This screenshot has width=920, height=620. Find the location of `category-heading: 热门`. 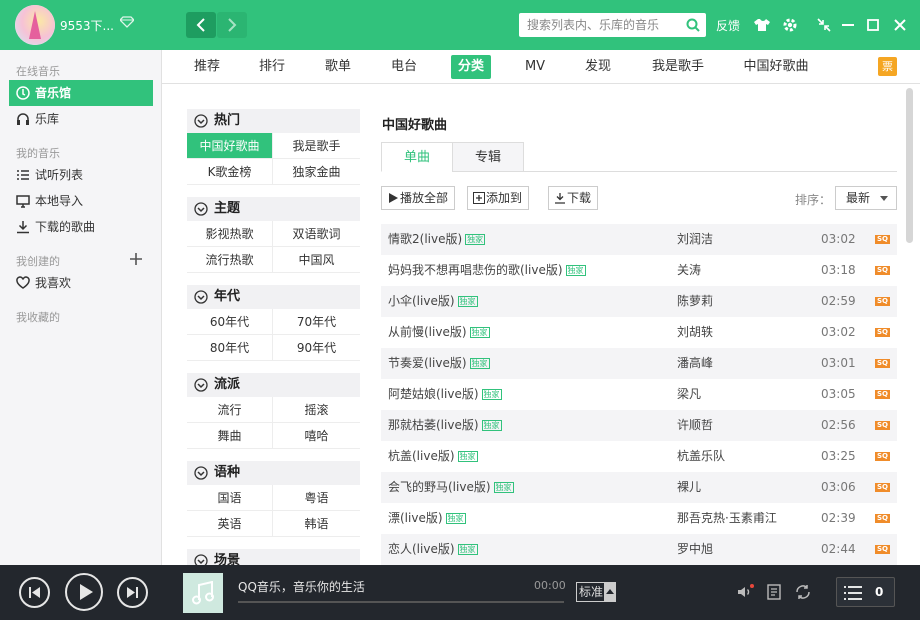

category-heading: 热门 is located at coordinates (273, 121).